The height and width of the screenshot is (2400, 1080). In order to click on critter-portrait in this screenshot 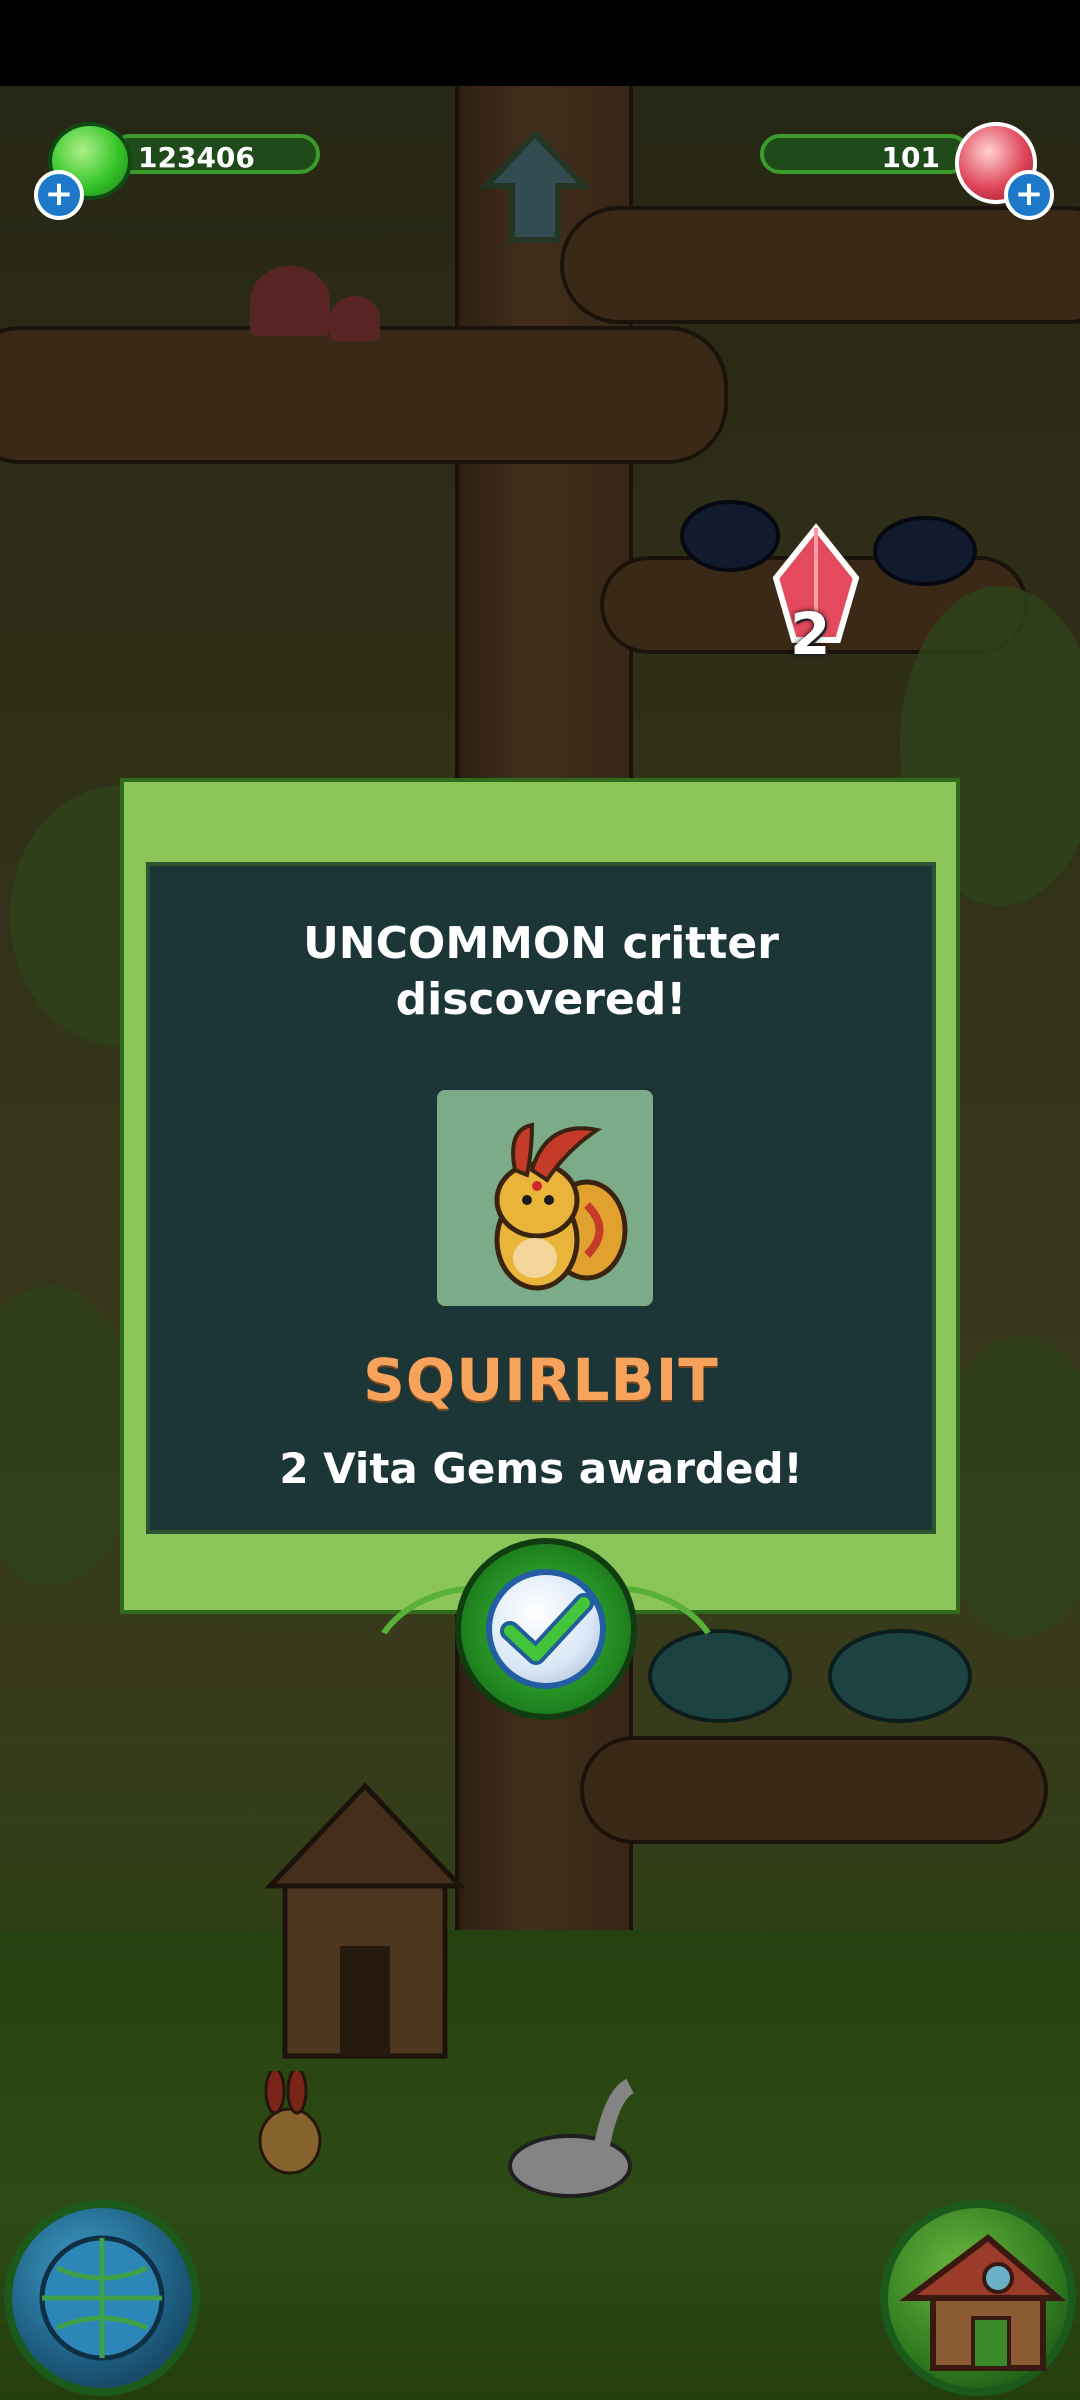, I will do `click(545, 1198)`.